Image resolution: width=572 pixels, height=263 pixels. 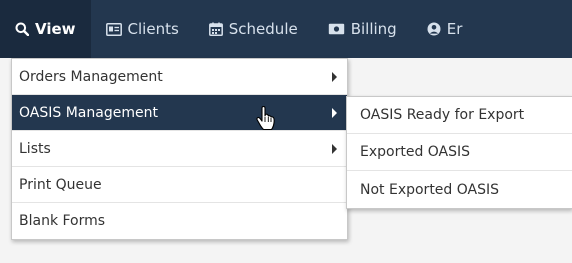 I want to click on menu-item-label: Lists, so click(x=35, y=148).